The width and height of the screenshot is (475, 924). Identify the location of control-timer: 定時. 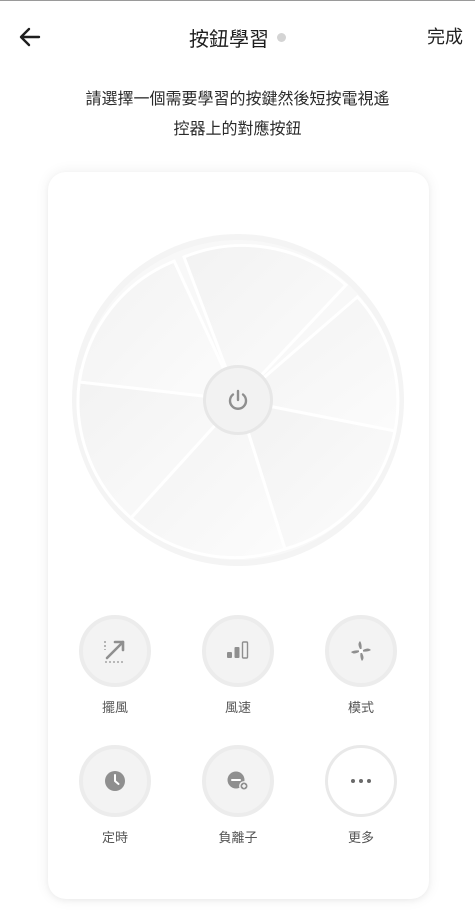
(115, 795).